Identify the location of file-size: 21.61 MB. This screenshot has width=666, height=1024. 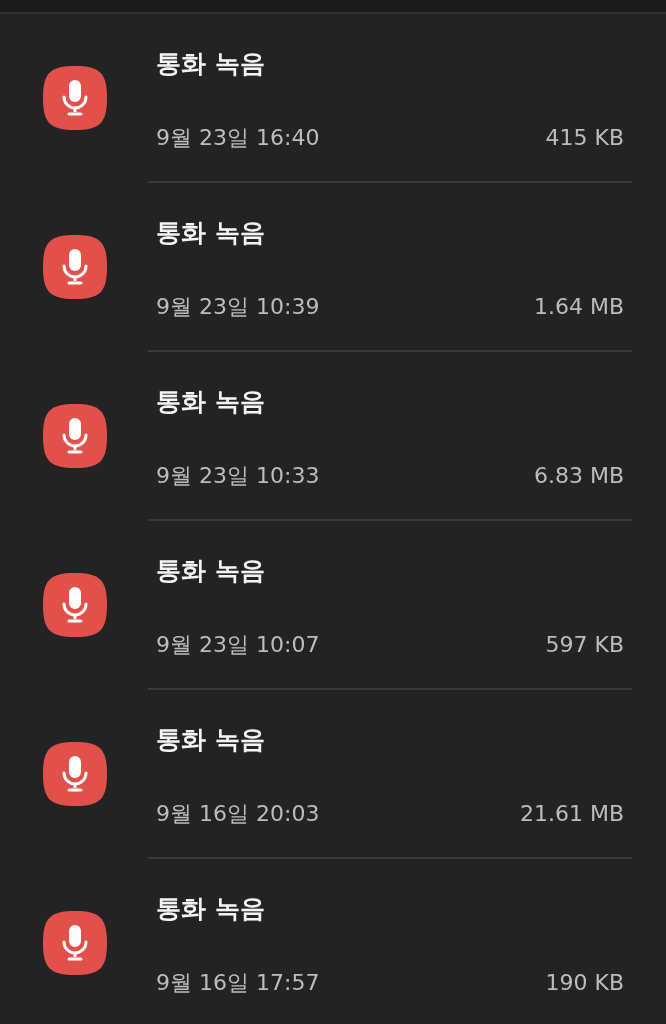
(571, 814).